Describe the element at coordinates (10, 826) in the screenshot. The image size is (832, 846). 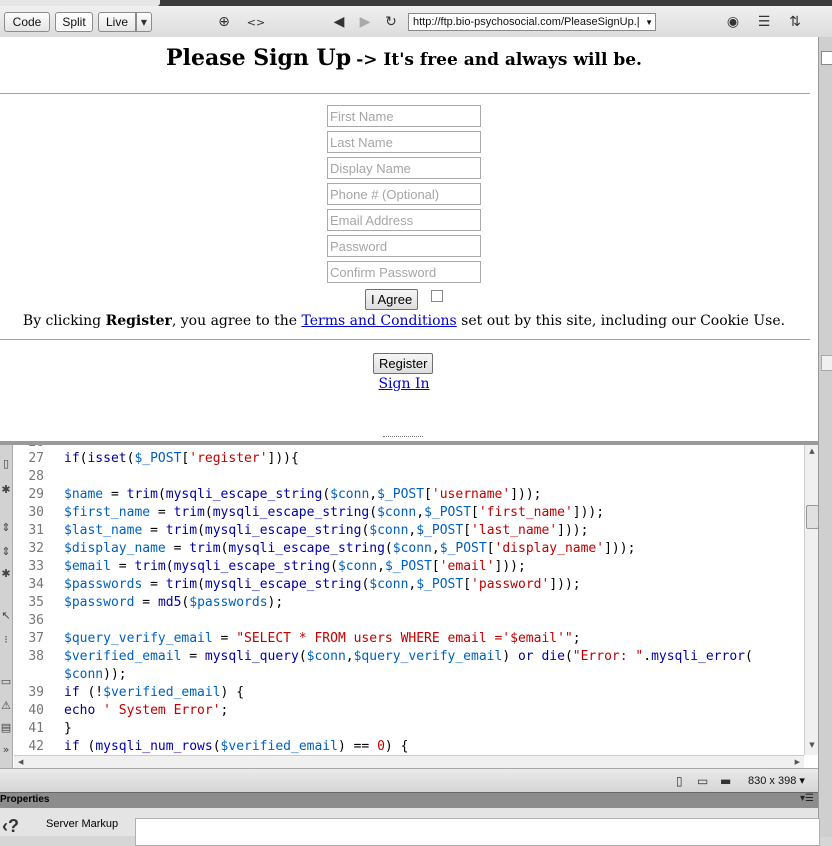
I see `help-icon: ‹?` at that location.